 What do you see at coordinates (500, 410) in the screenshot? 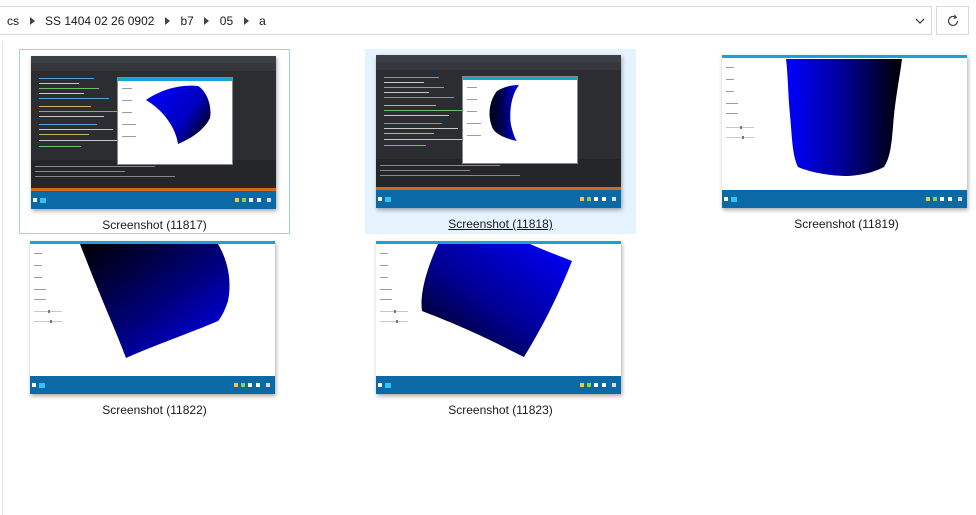
I see `file-name: Screenshot (11823)` at bounding box center [500, 410].